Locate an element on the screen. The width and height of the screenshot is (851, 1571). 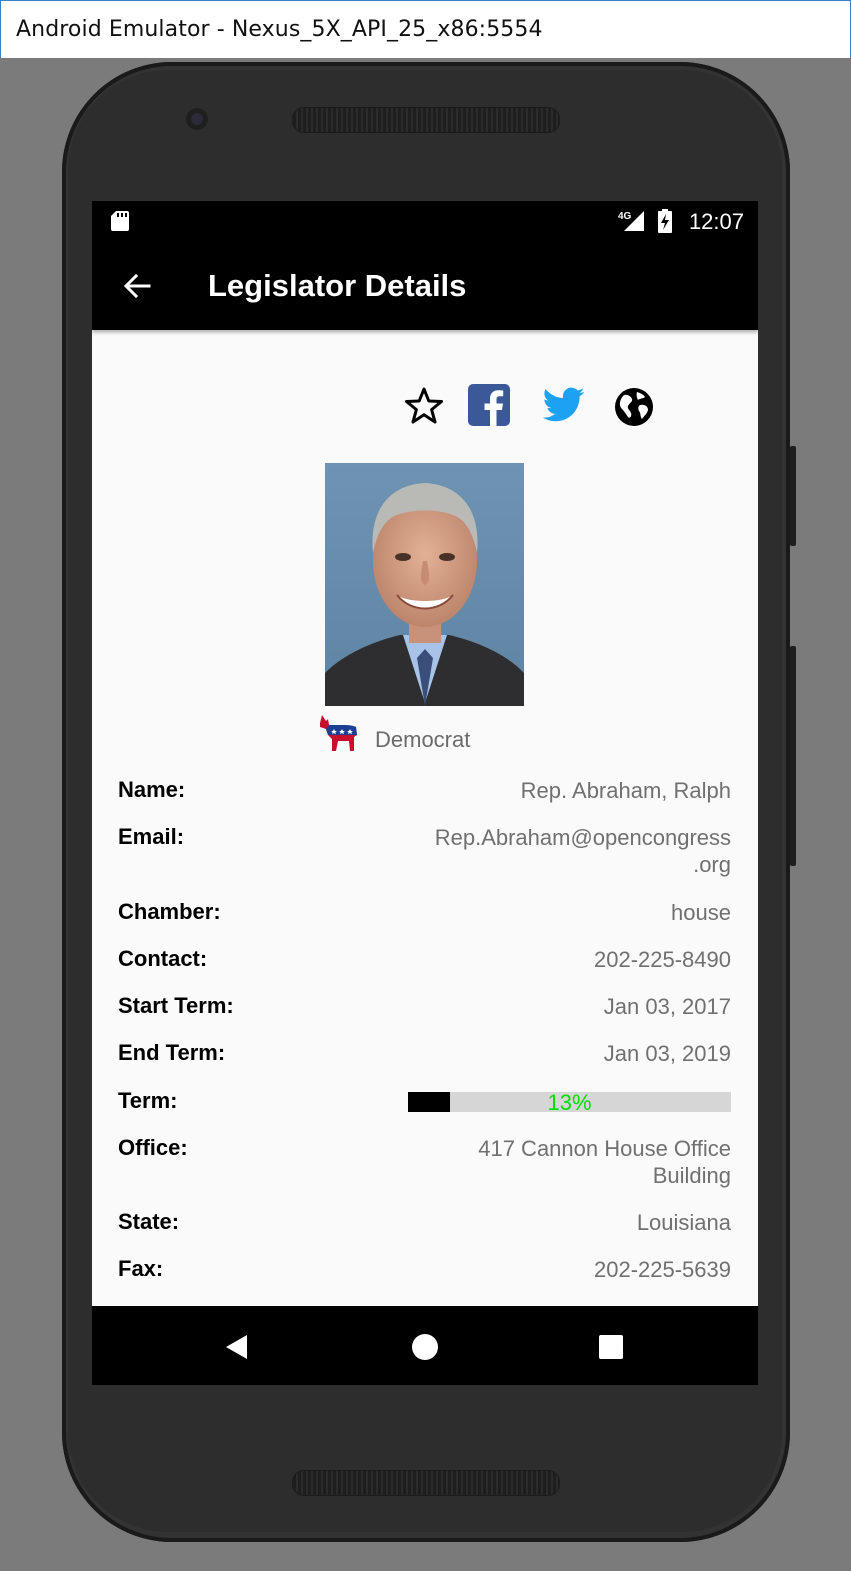
fax-value: 202-225-5639 is located at coordinates (662, 1269).